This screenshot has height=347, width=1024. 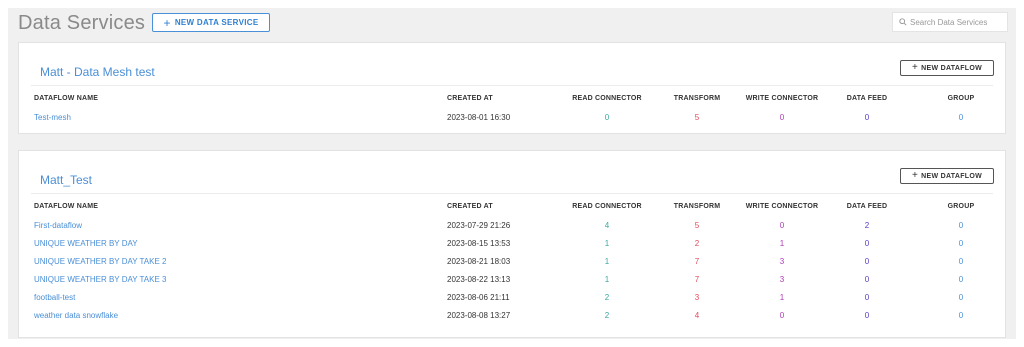 What do you see at coordinates (513, 118) in the screenshot?
I see `table-row: Test-mesh 2023-08-01 16:30 0 5 0 0 0` at bounding box center [513, 118].